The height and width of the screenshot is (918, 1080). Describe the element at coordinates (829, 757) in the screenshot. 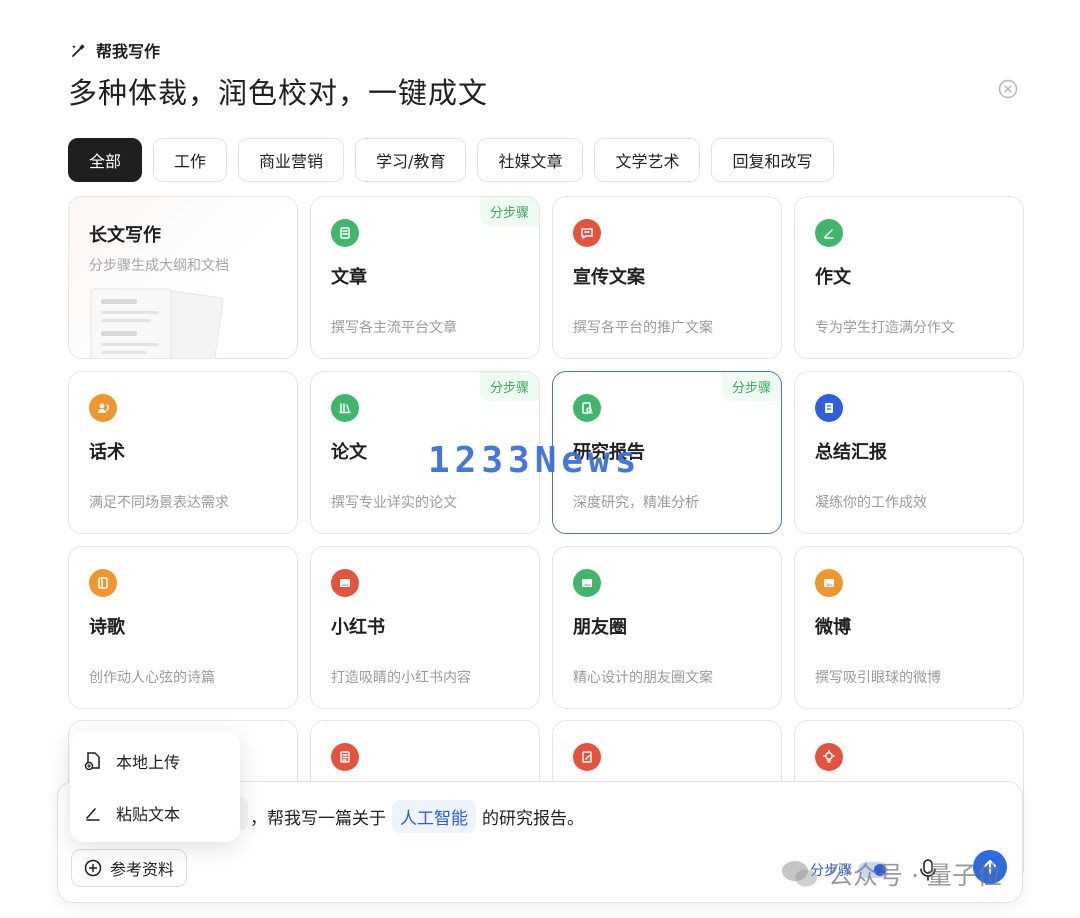

I see `bulb-icon` at that location.